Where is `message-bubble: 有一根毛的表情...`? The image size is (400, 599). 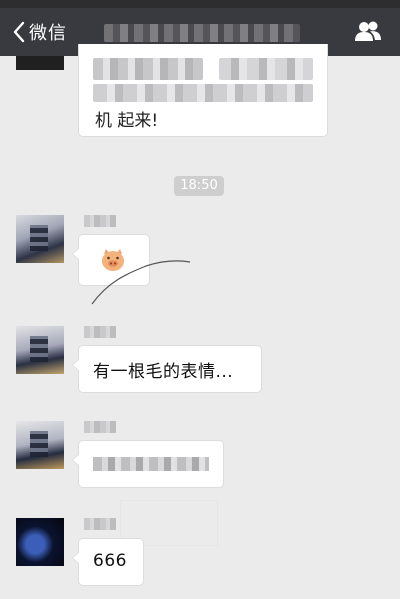 message-bubble: 有一根毛的表情... is located at coordinates (167, 369).